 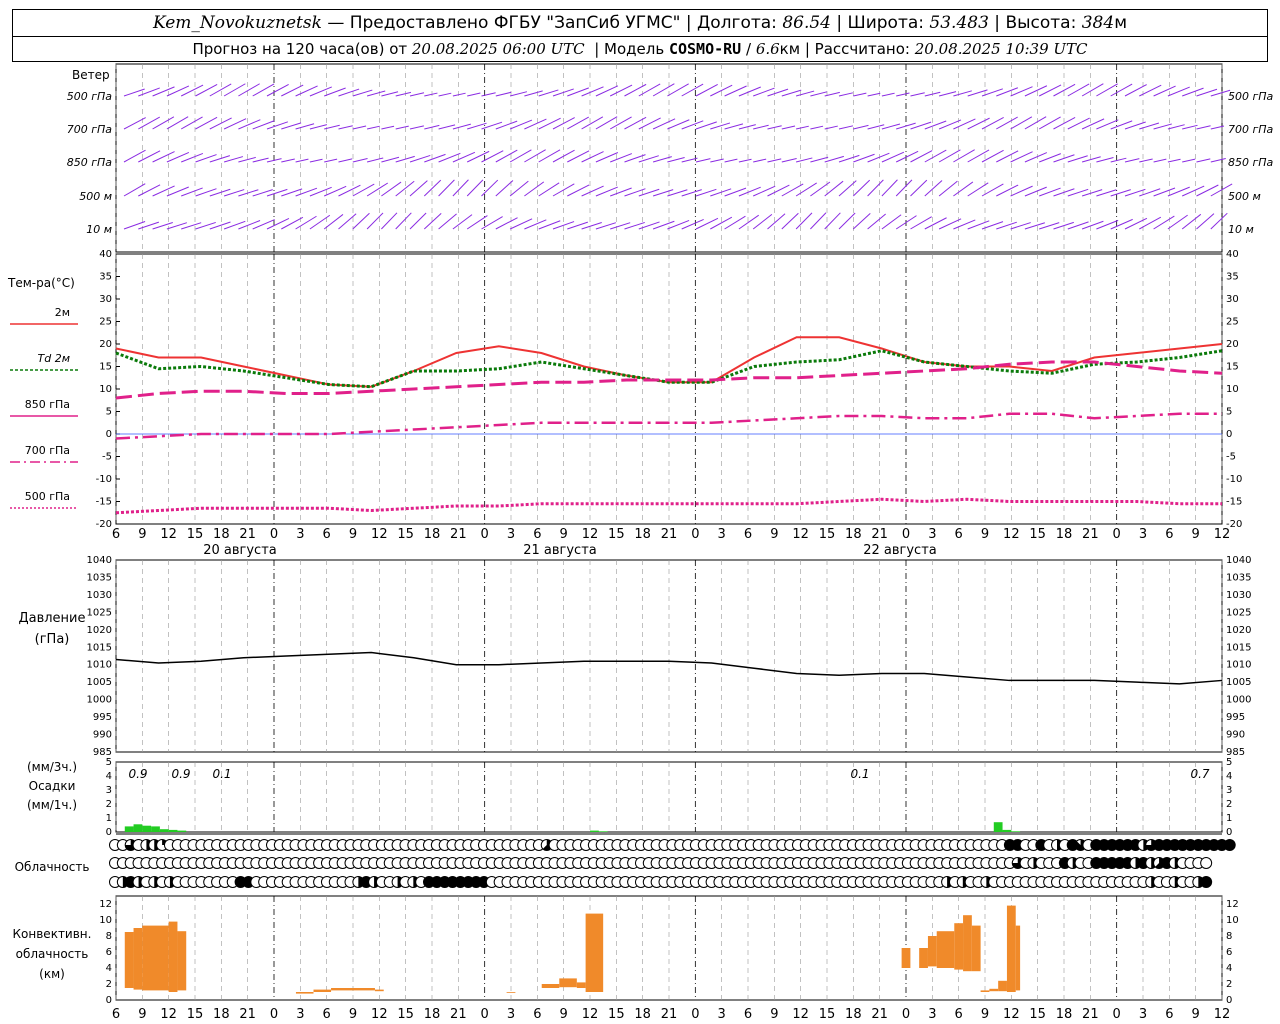 I want to click on conv-tick-label-right: 4, so click(x=1229, y=968).